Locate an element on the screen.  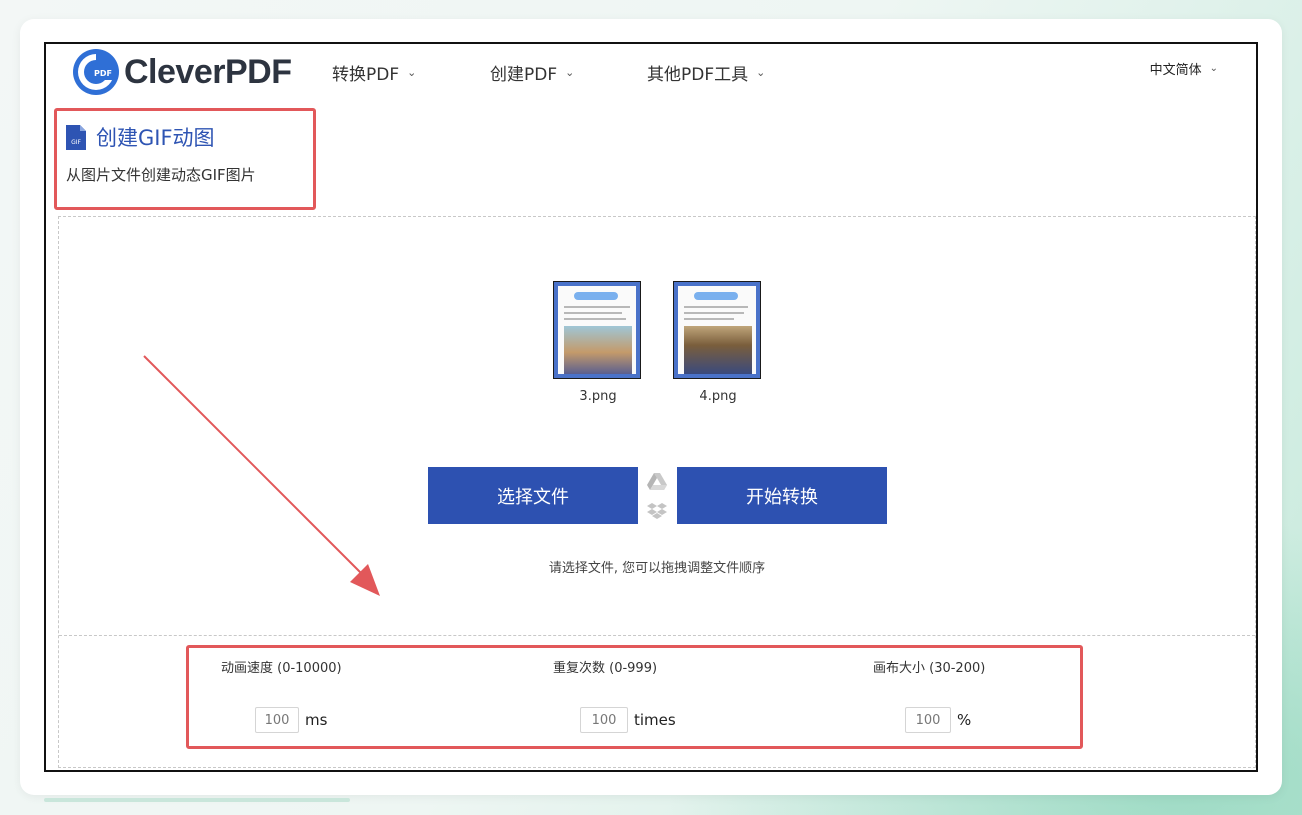
language-label: 中文简体 is located at coordinates (1175, 70).